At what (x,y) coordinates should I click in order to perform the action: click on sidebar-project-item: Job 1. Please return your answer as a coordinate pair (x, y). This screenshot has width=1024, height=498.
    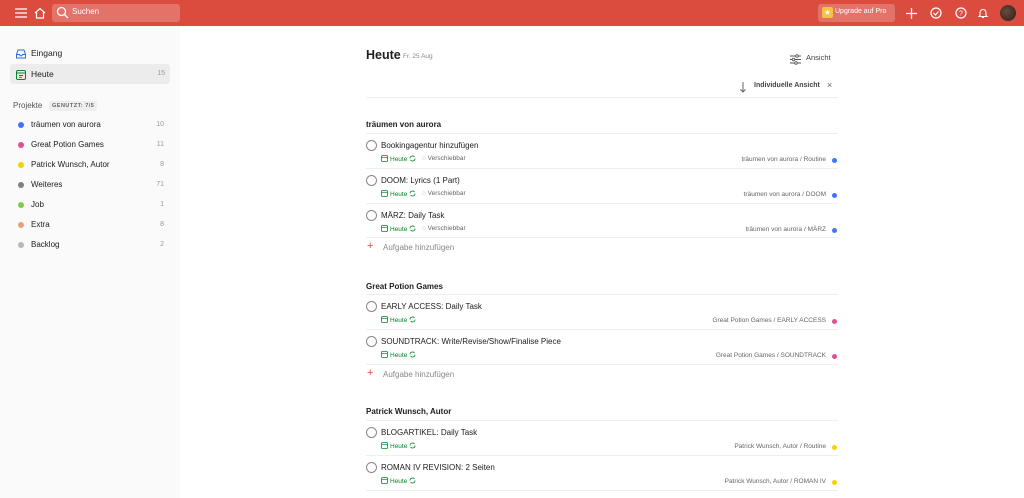
    Looking at the image, I should click on (90, 205).